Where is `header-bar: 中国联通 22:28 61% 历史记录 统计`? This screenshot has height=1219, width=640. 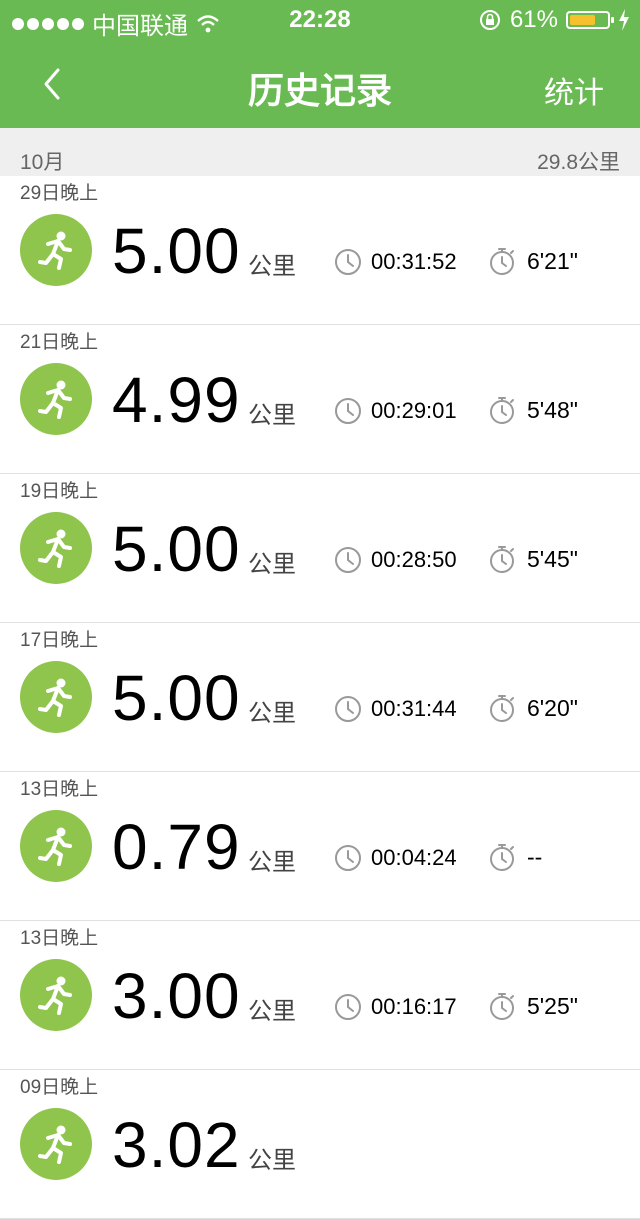 header-bar: 中国联通 22:28 61% 历史记录 统计 is located at coordinates (320, 64).